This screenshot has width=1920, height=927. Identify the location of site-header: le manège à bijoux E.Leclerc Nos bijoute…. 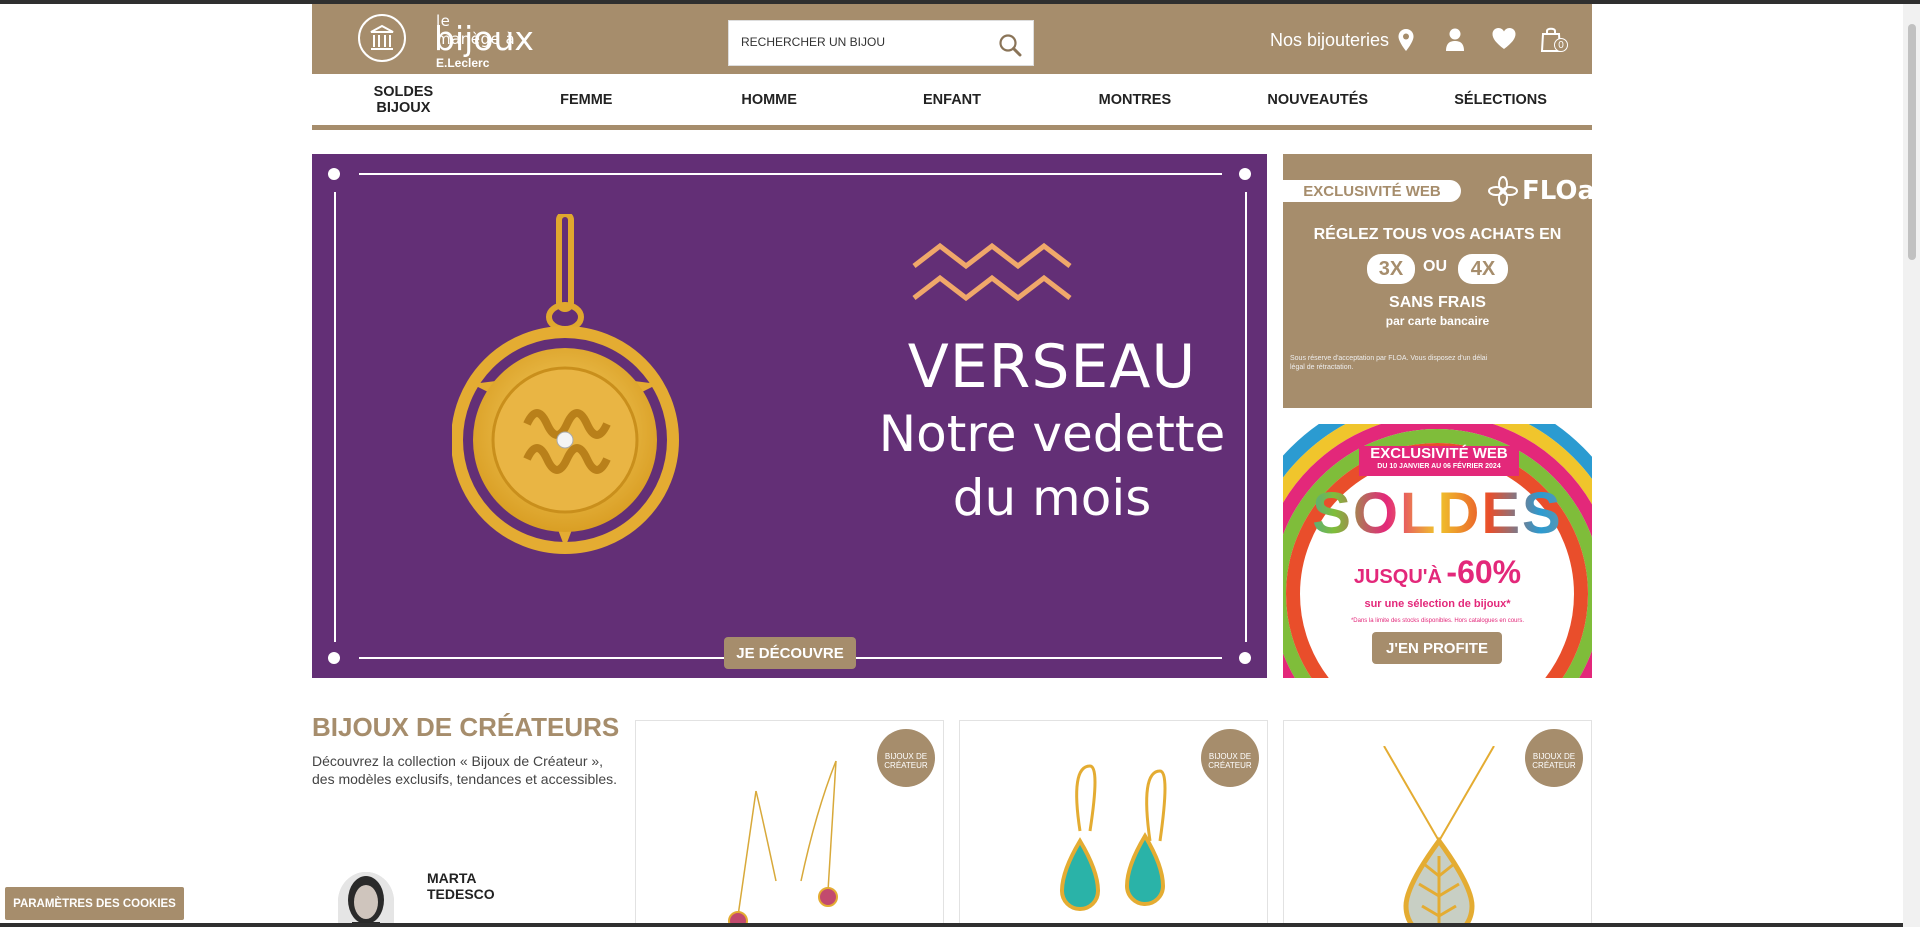
(952, 39).